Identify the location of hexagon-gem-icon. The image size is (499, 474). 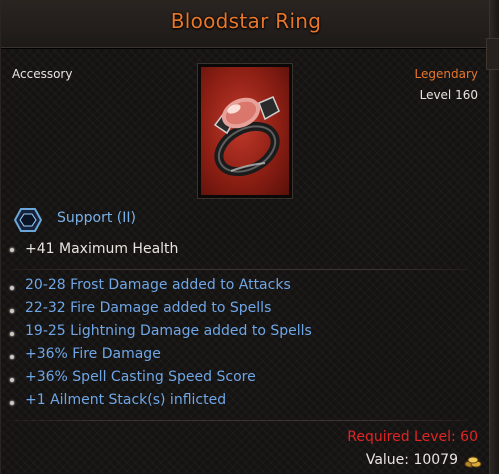
(28, 220).